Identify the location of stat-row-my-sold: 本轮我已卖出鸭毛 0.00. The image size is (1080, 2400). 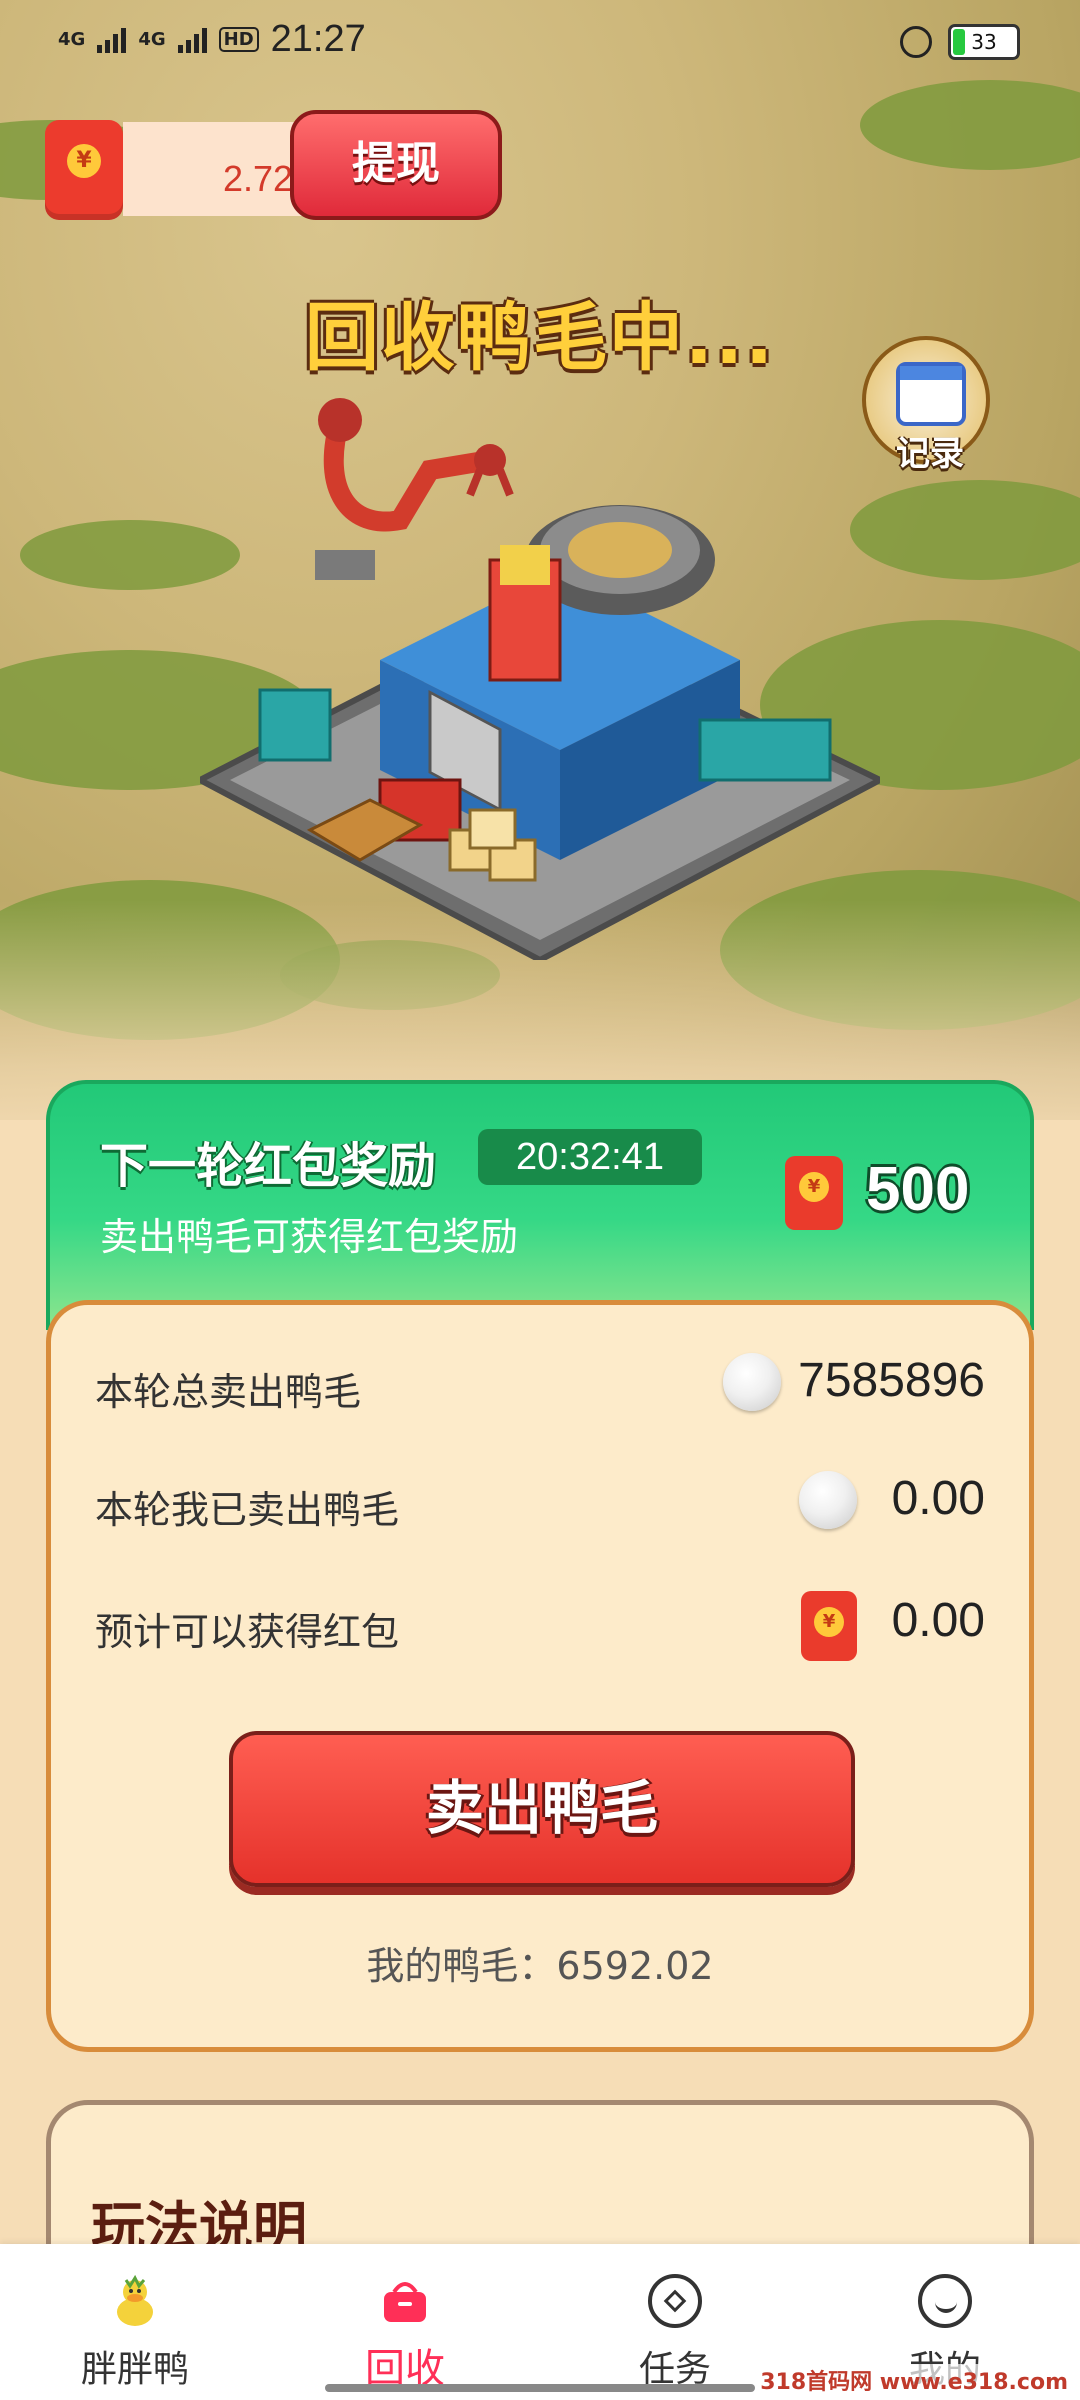
(540, 1503).